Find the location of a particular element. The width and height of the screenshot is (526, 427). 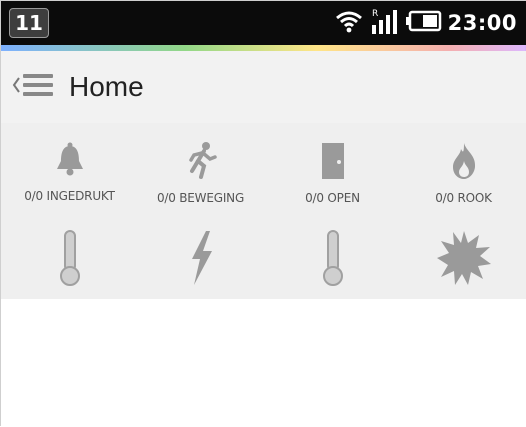

tile-label: 0/0 ROOK is located at coordinates (463, 198).